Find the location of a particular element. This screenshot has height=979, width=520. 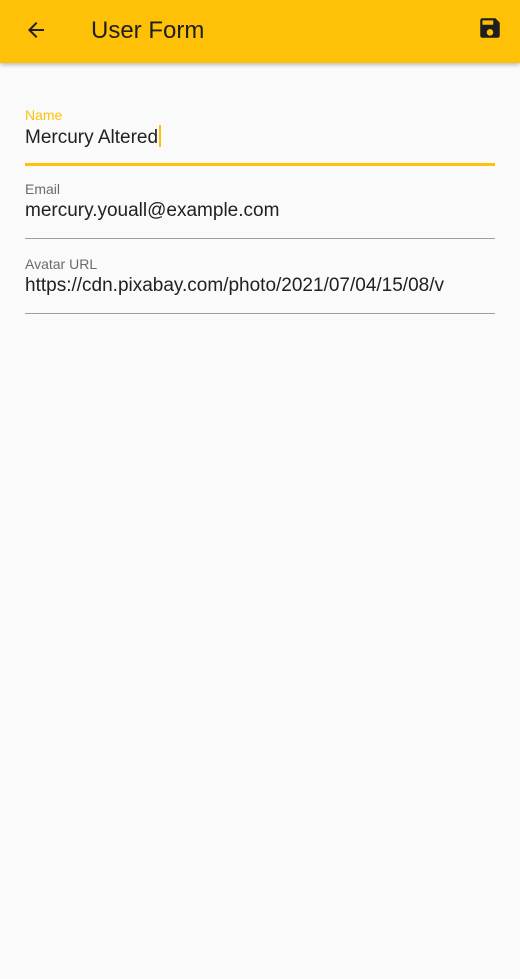

floppy-disk-icon is located at coordinates (490, 30).